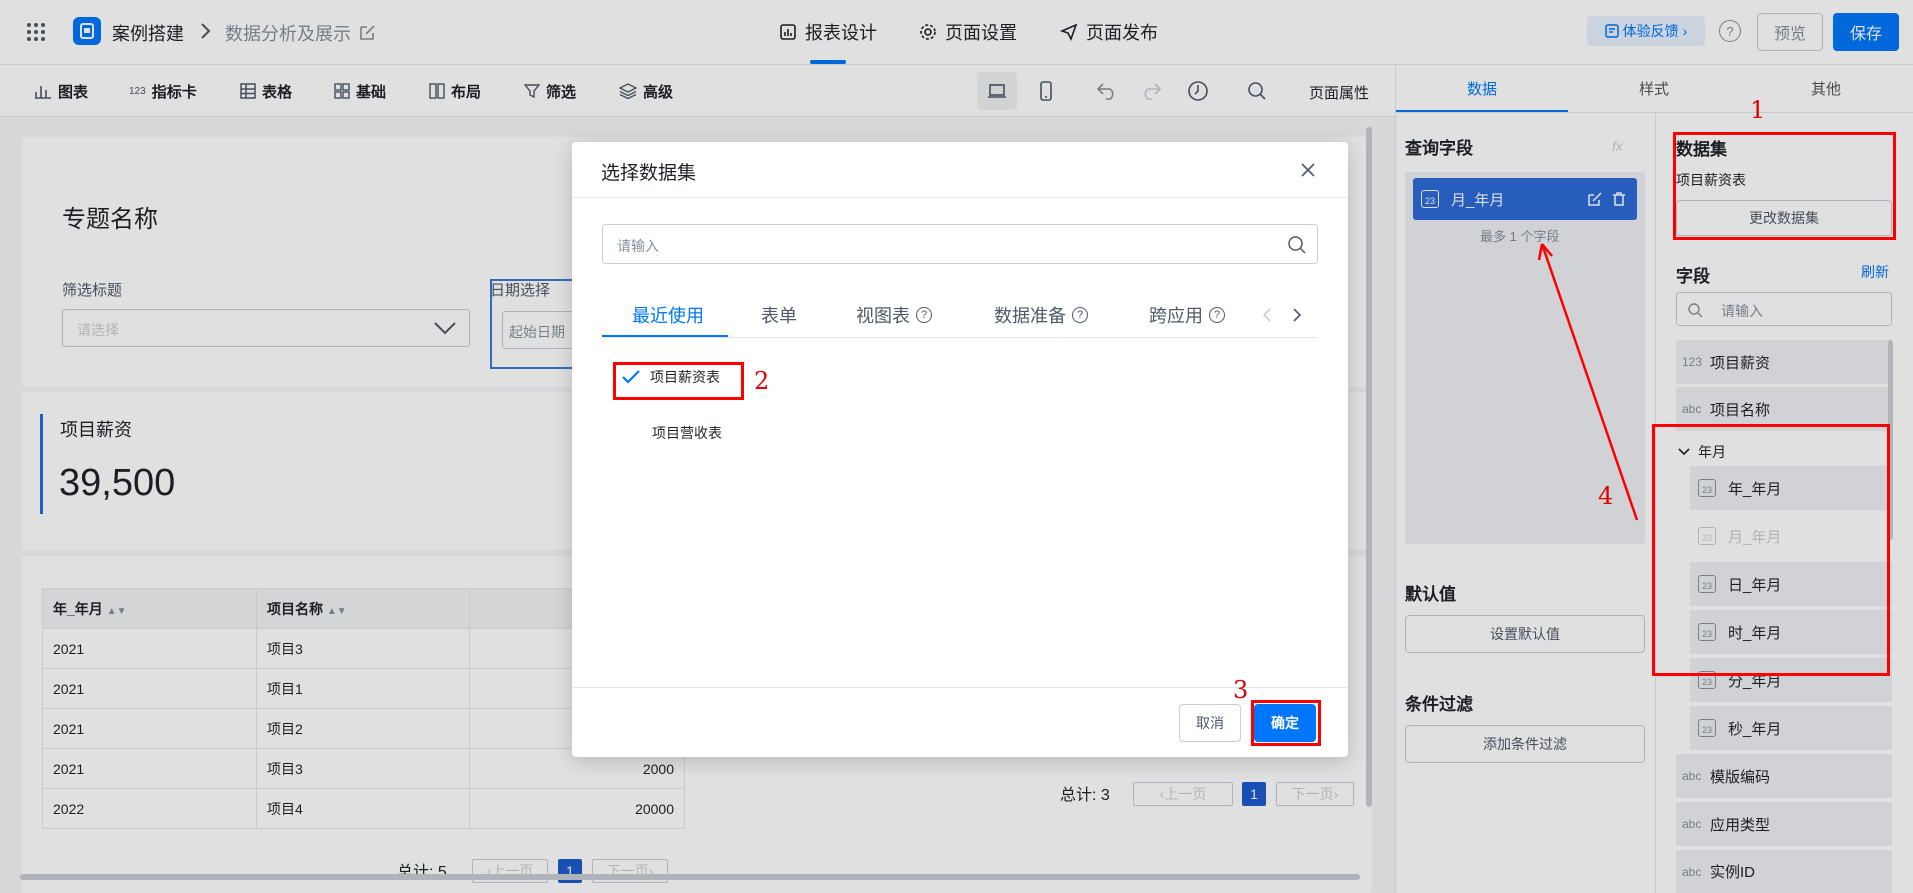 Image resolution: width=1913 pixels, height=893 pixels. I want to click on close-icon, so click(1308, 170).